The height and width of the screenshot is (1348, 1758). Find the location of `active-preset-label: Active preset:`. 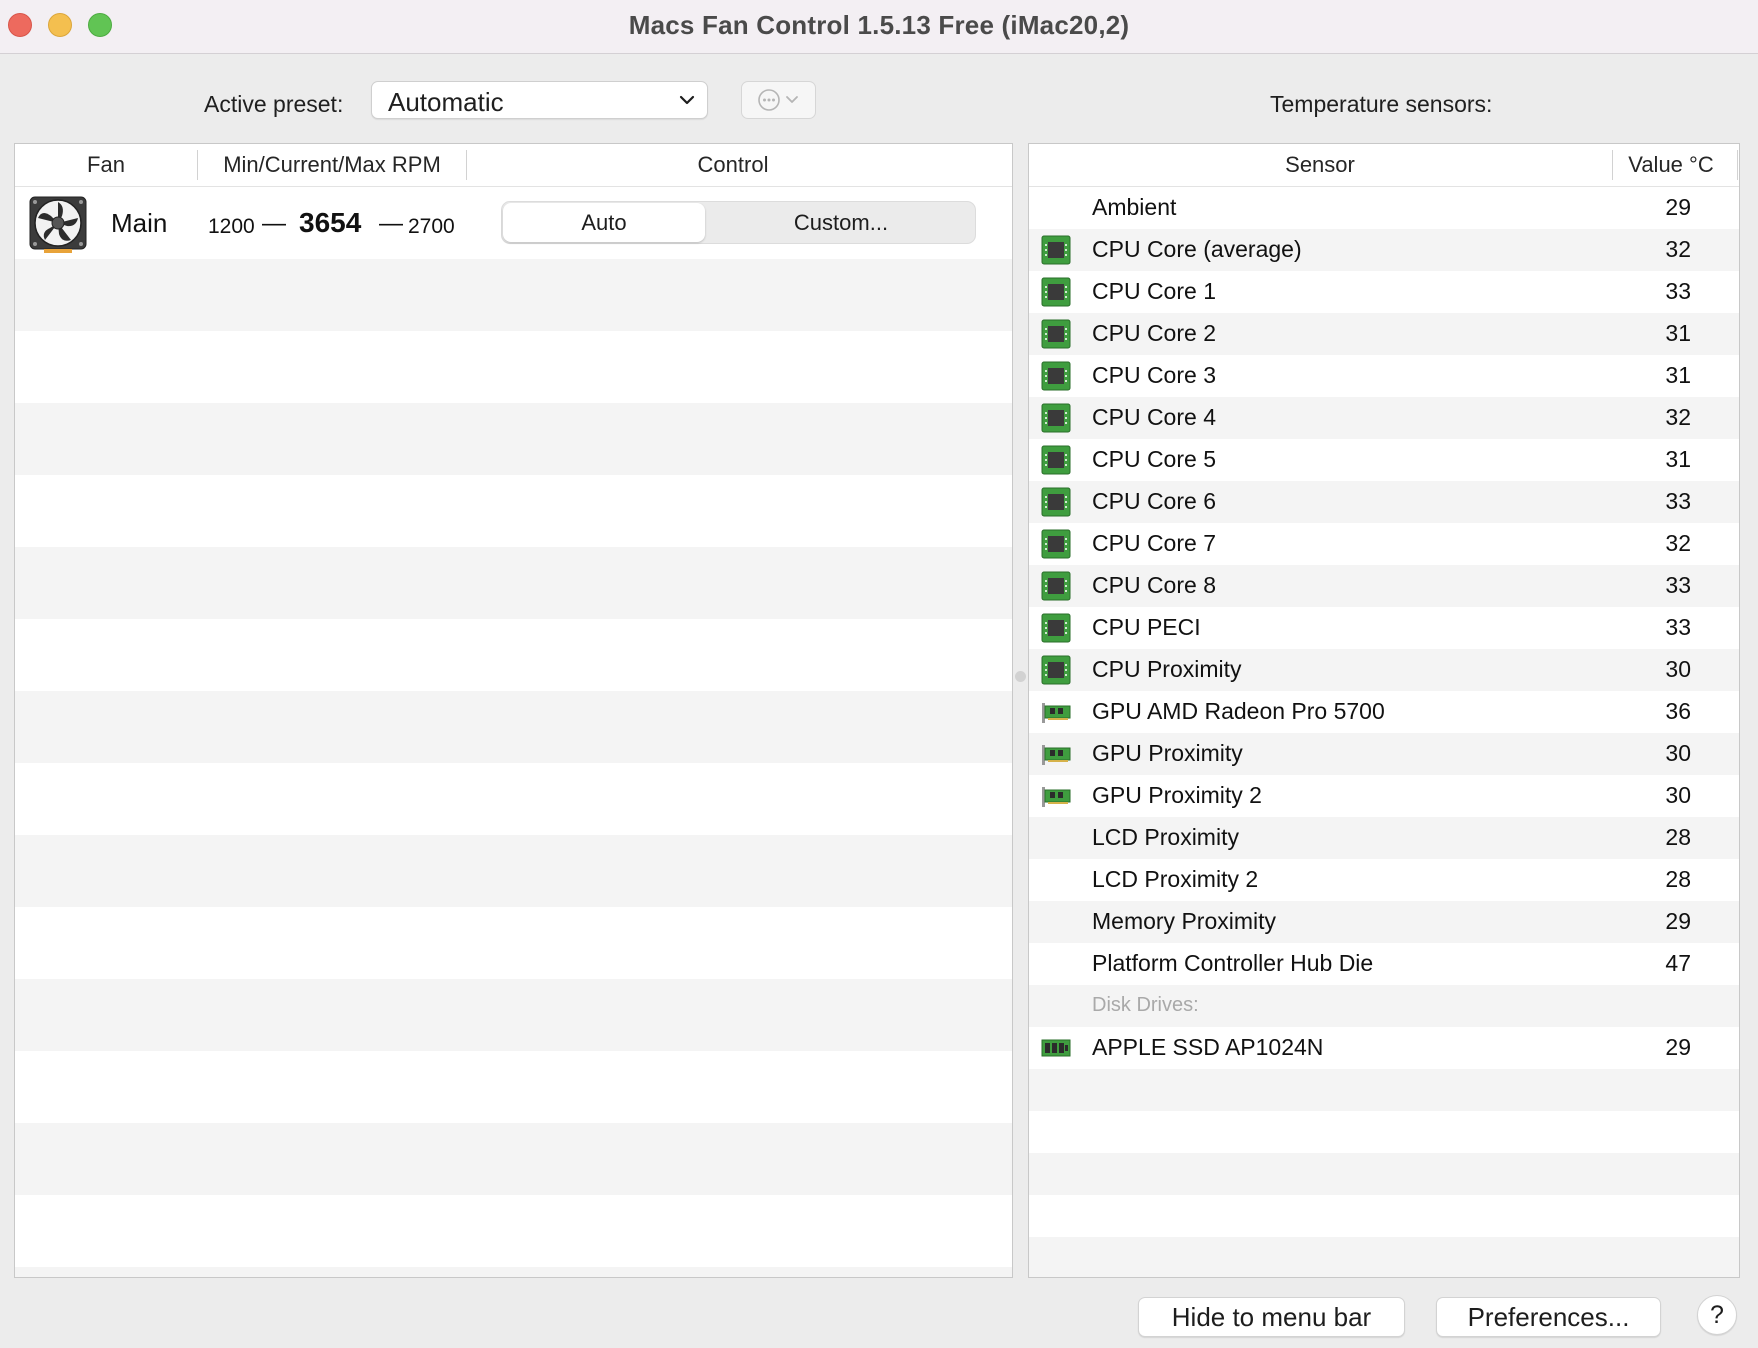

active-preset-label: Active preset: is located at coordinates (274, 104).